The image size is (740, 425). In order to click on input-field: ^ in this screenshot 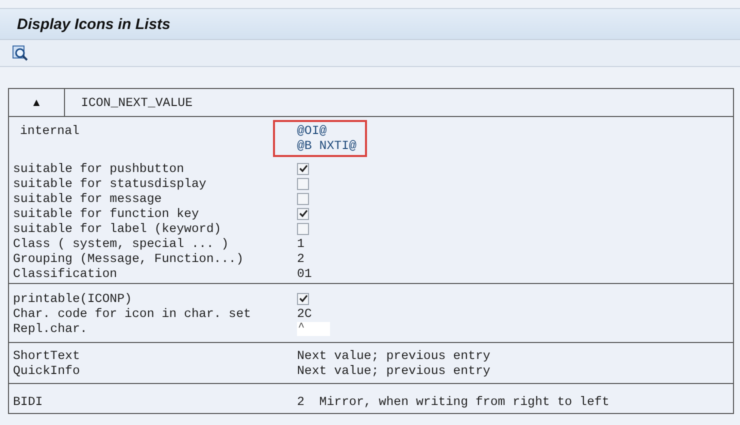, I will do `click(313, 329)`.